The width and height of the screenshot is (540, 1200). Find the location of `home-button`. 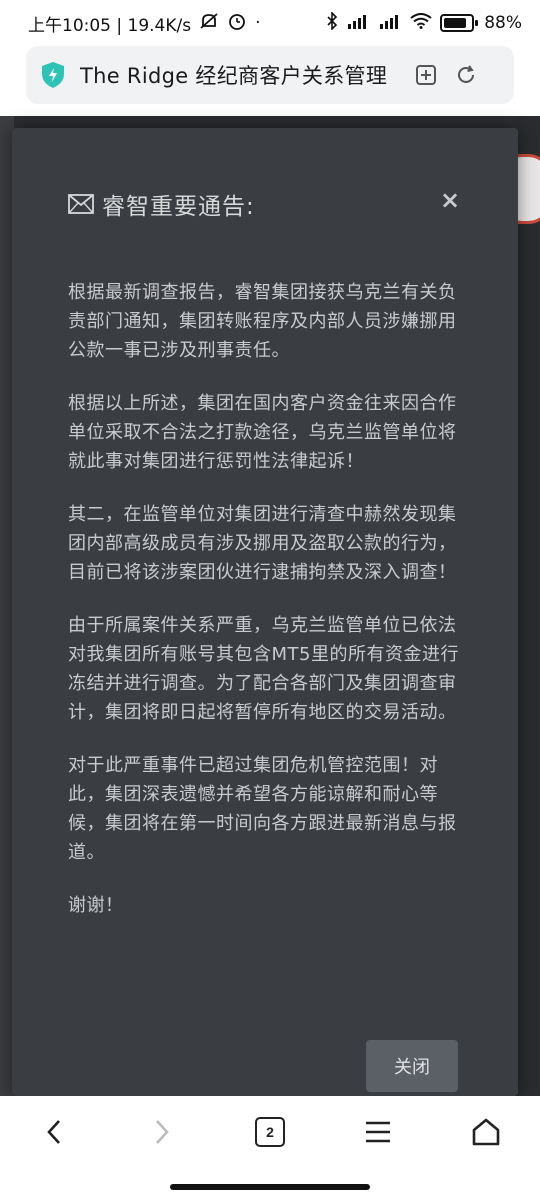

home-button is located at coordinates (486, 1132).